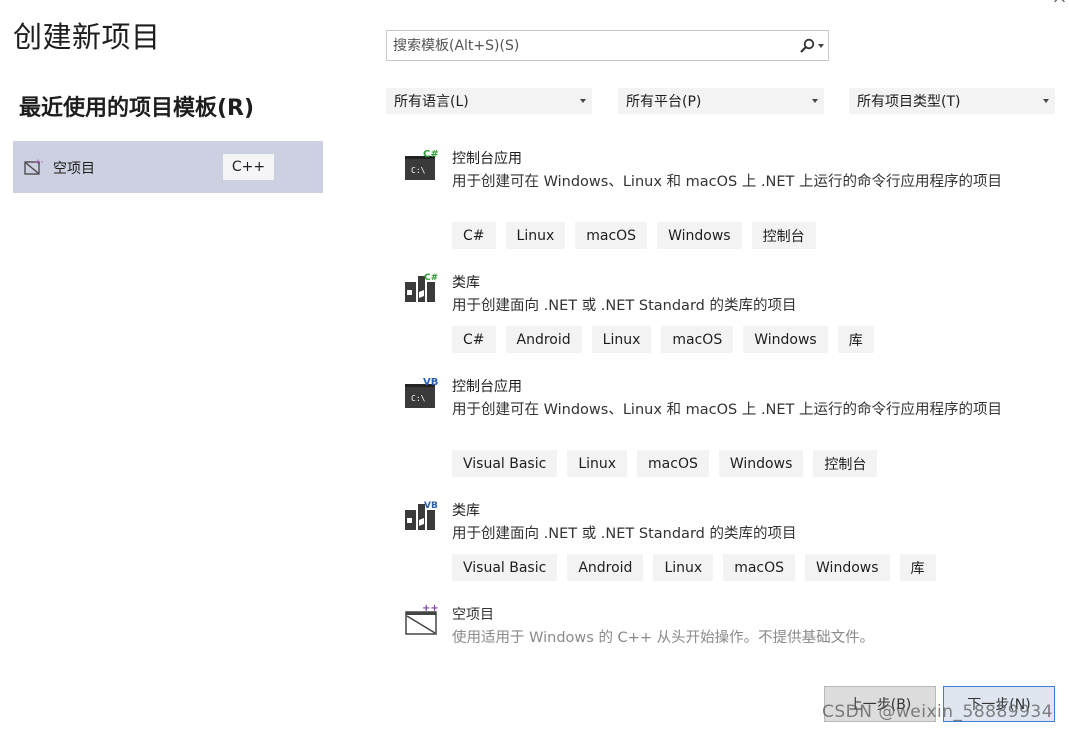 The width and height of the screenshot is (1069, 732). I want to click on class-library-vb-icon: VB, so click(421, 515).